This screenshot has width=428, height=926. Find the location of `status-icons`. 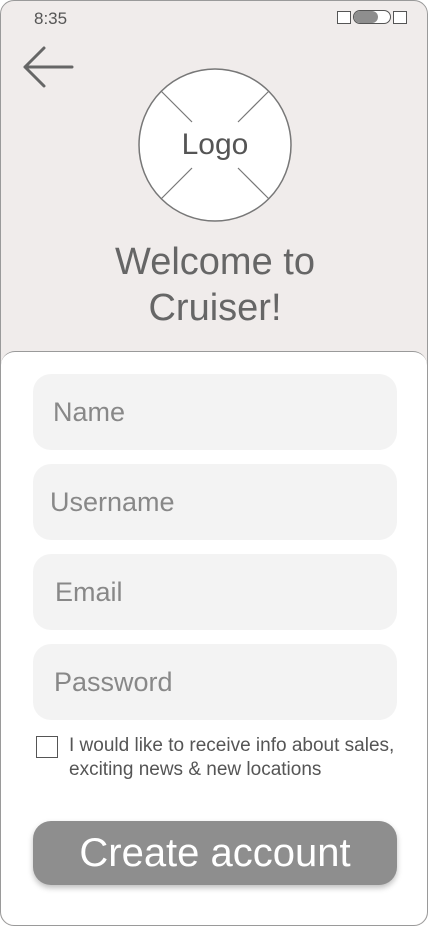

status-icons is located at coordinates (372, 17).